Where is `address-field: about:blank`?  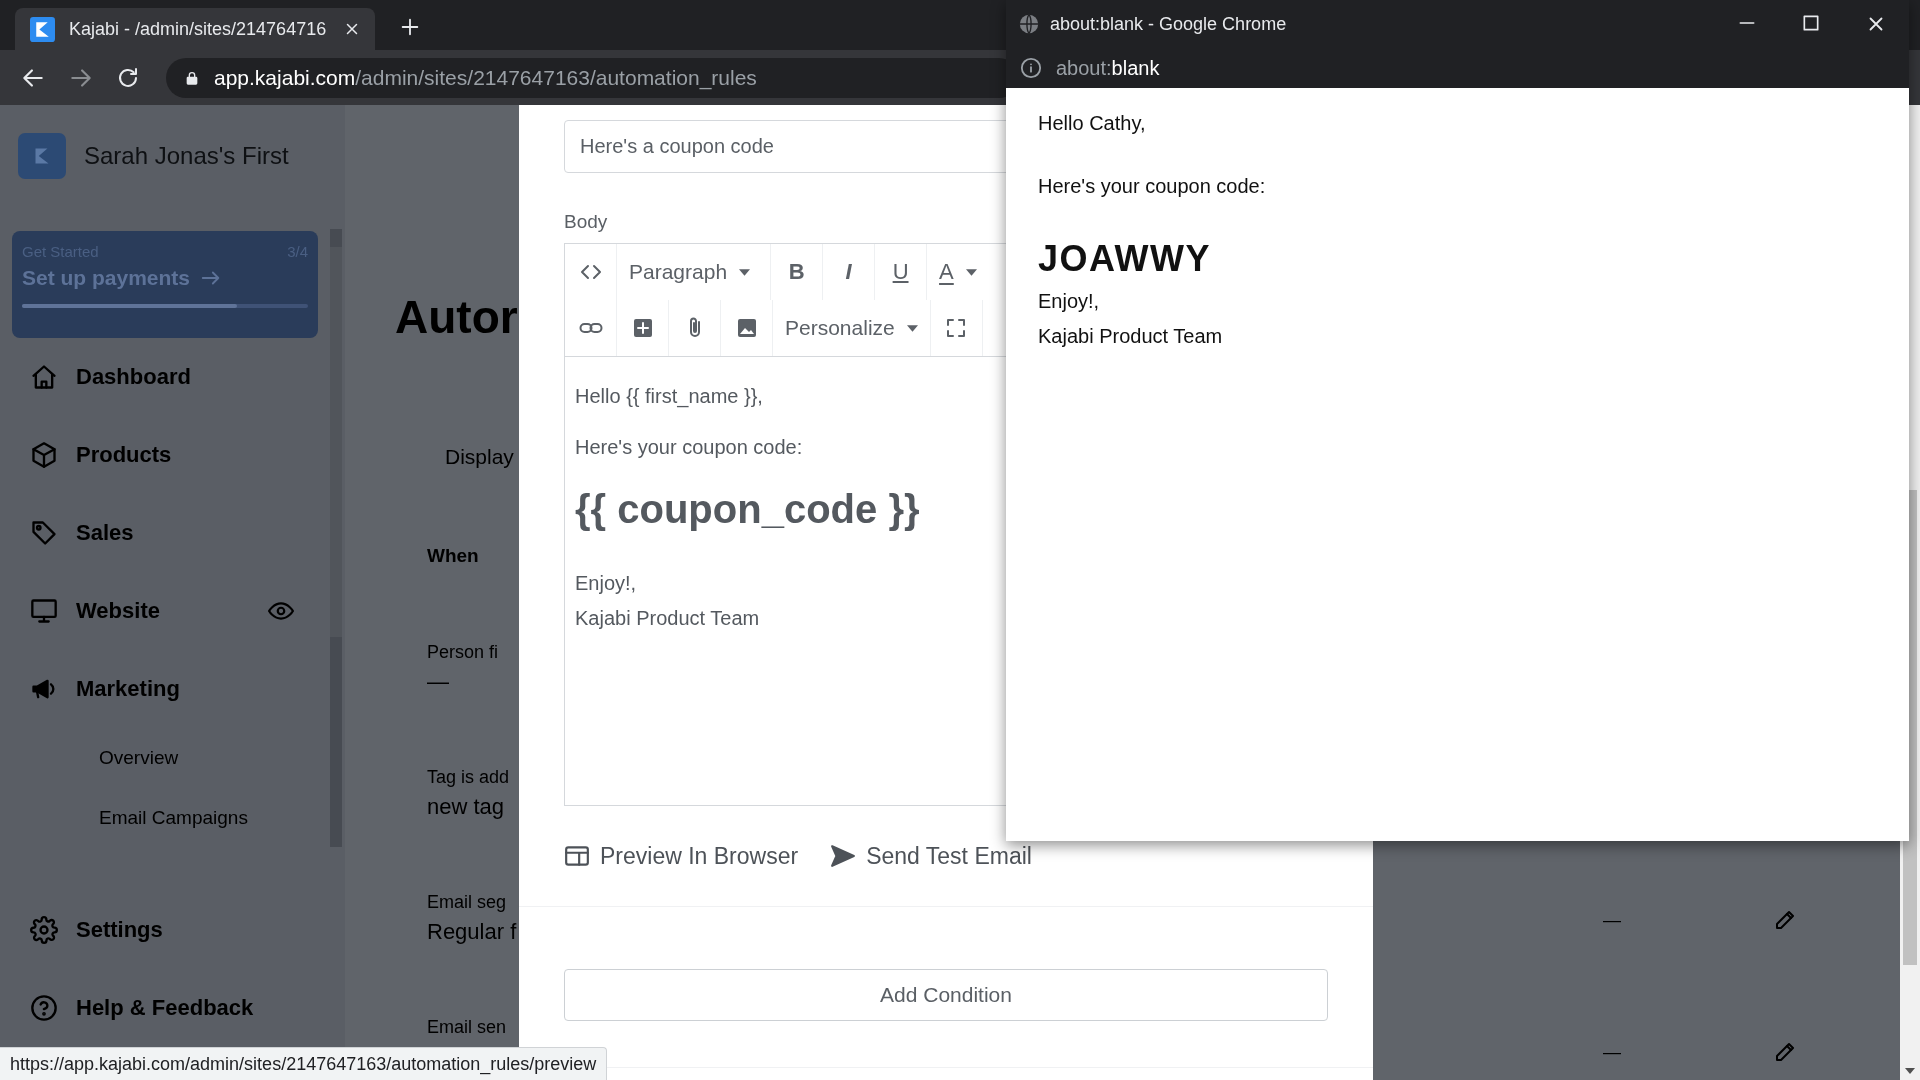 address-field: about:blank is located at coordinates (1108, 68).